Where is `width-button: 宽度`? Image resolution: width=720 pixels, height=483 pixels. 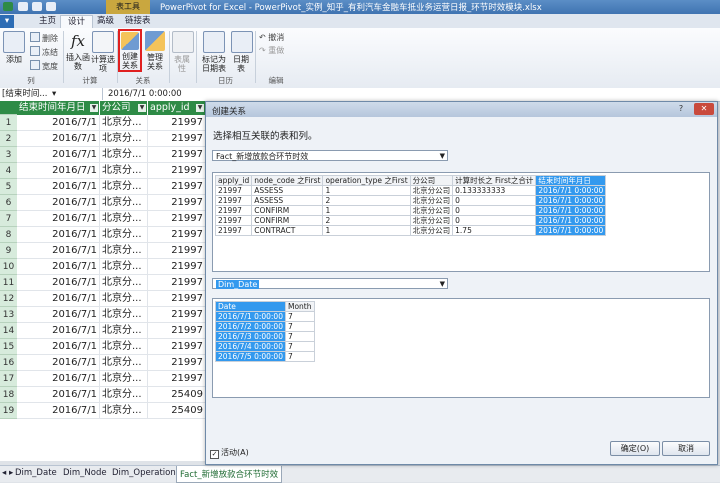
width-button: 宽度 is located at coordinates (44, 66).